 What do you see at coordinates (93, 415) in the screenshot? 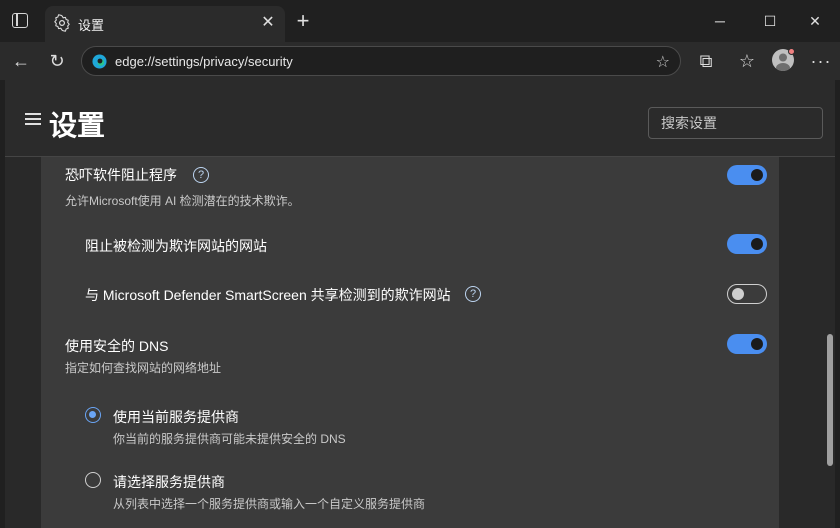
I see `dns-current-radio` at bounding box center [93, 415].